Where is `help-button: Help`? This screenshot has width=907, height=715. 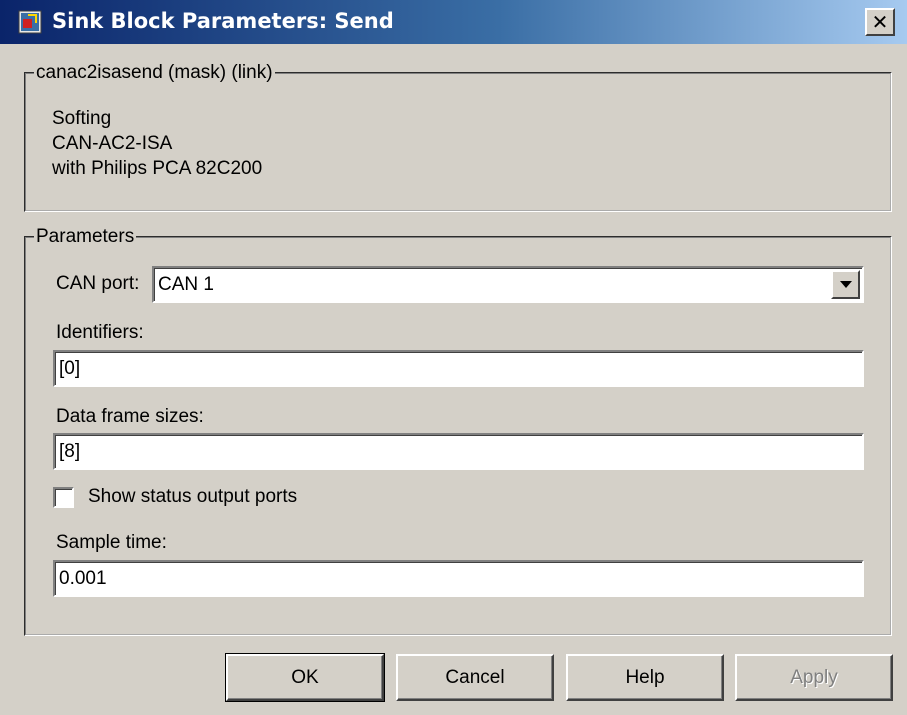
help-button: Help is located at coordinates (645, 677).